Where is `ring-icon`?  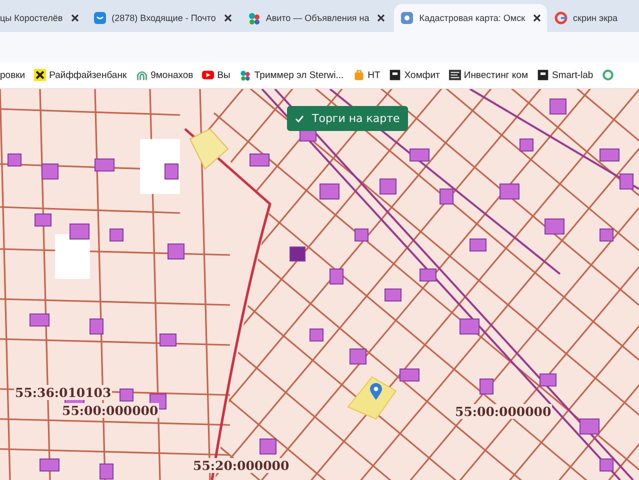 ring-icon is located at coordinates (608, 75).